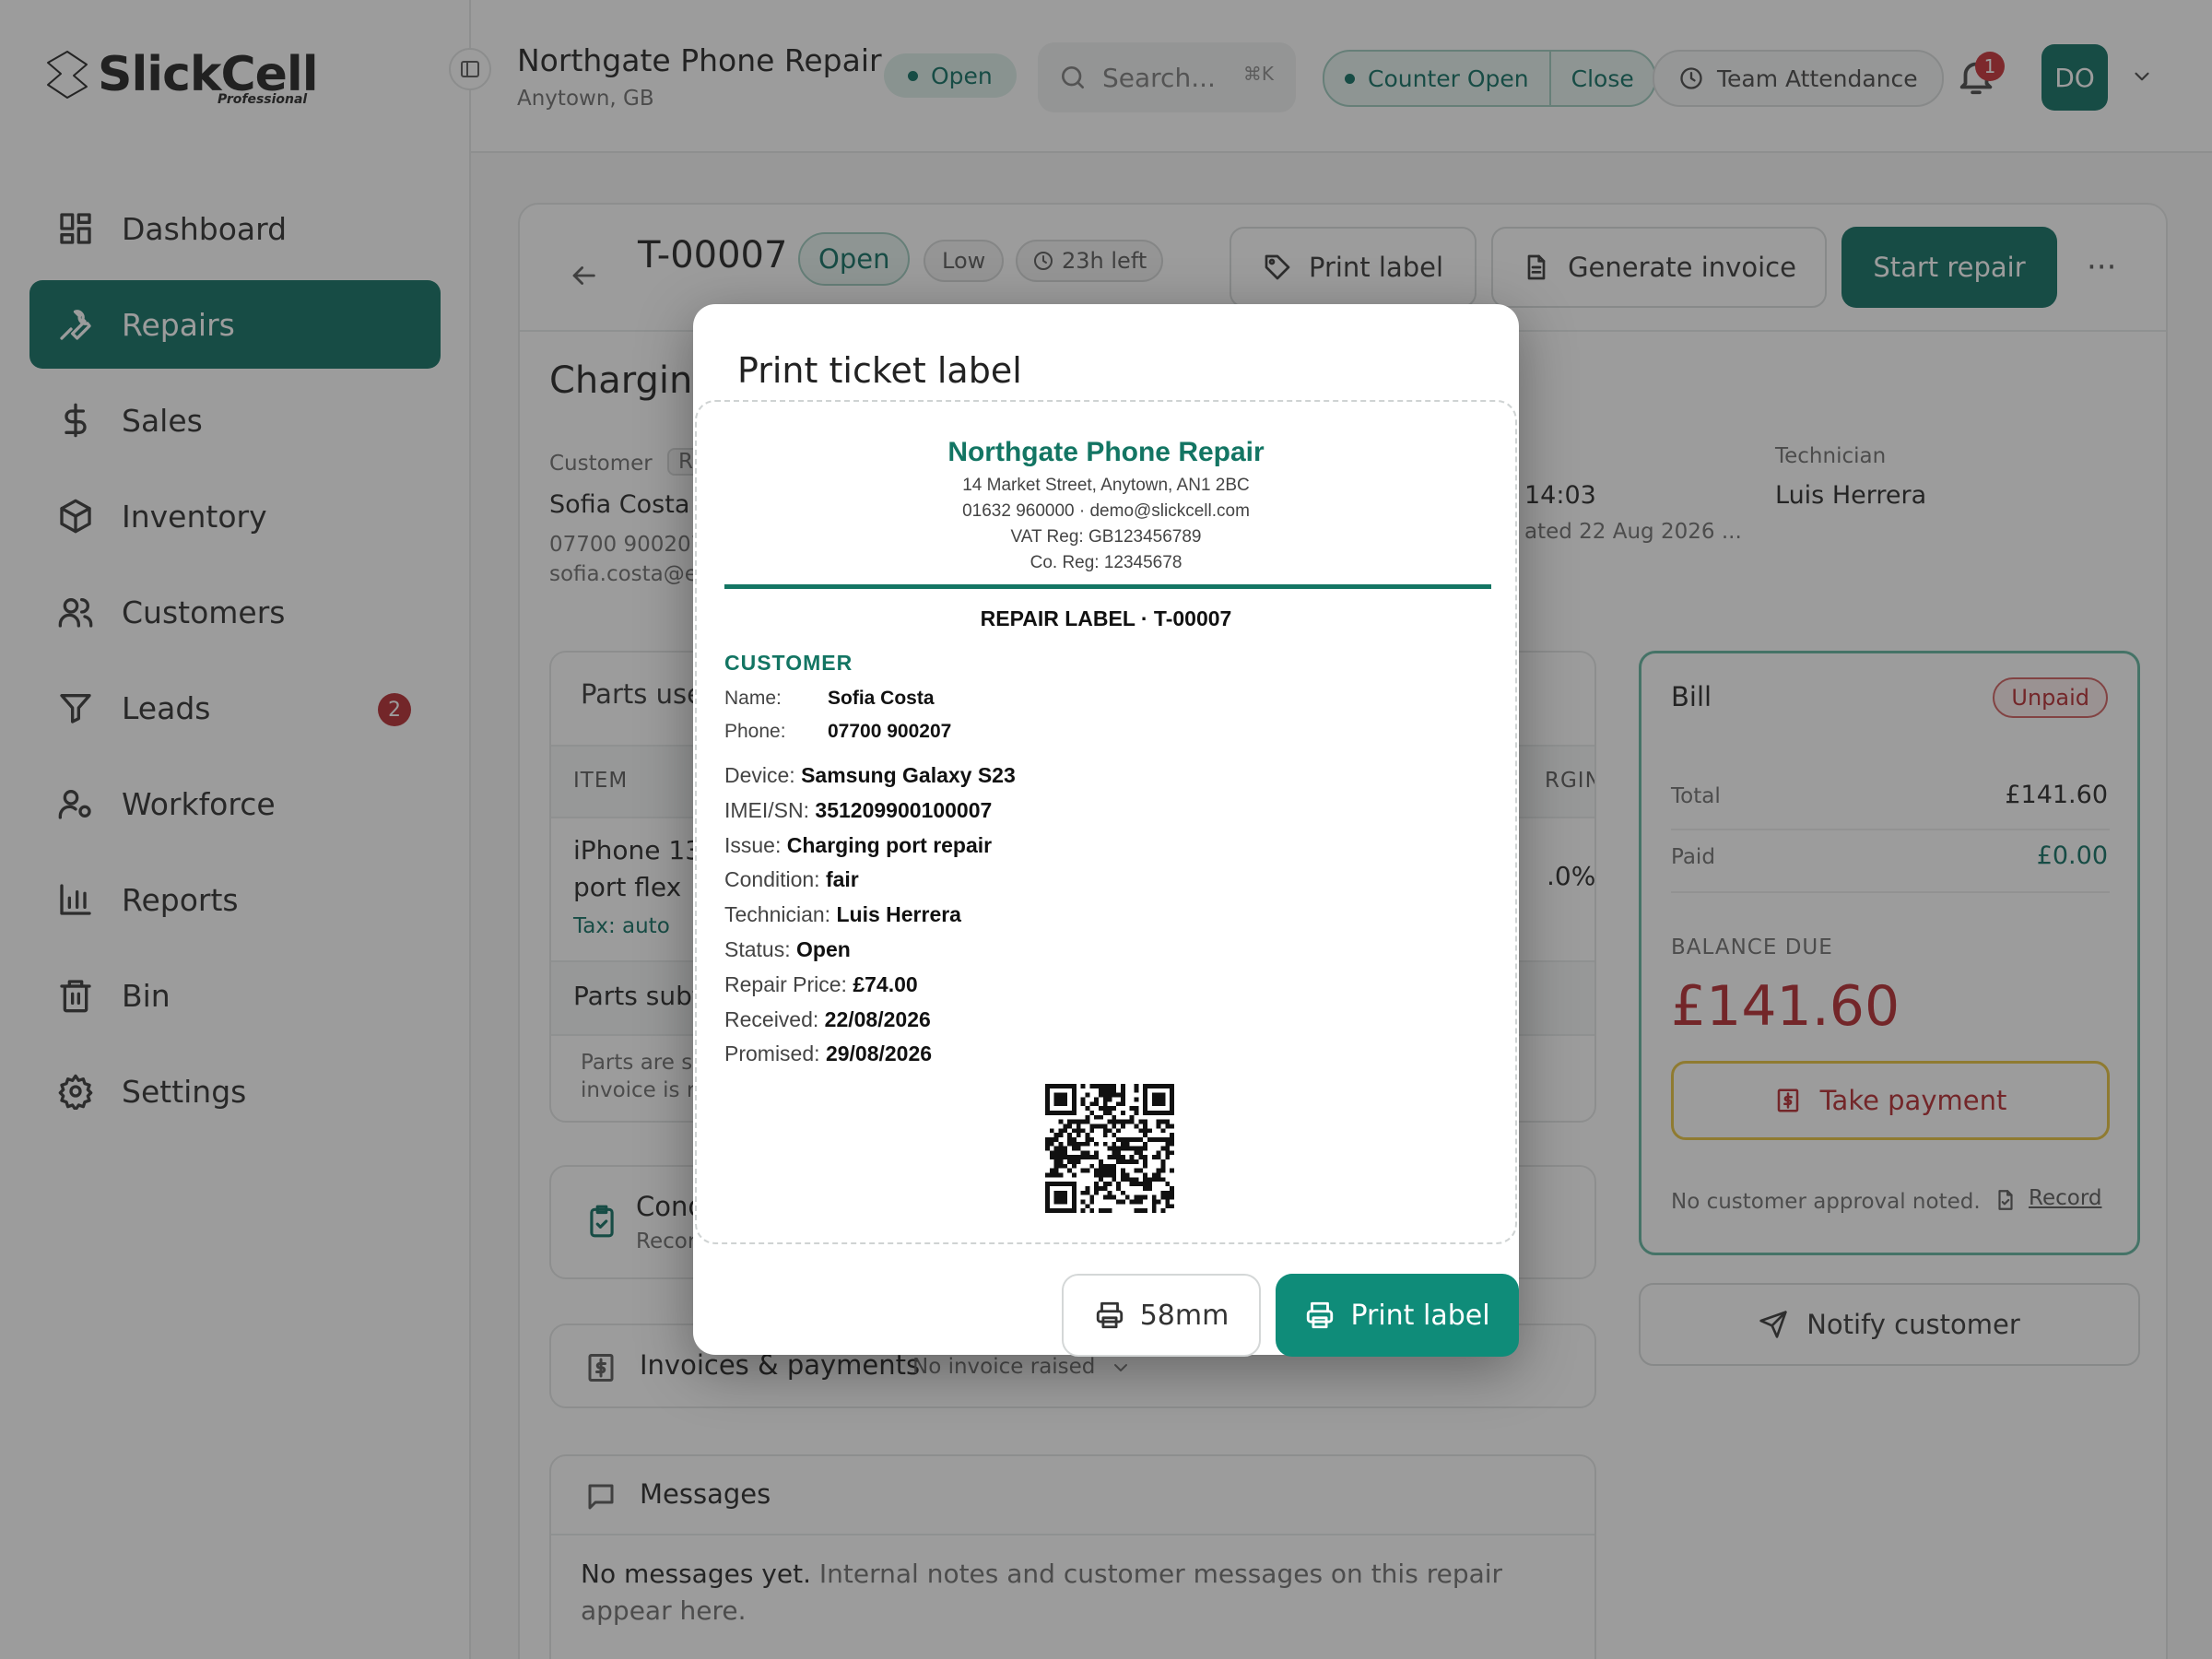  I want to click on label-field-issue: Issue: Charging port repair, so click(858, 845).